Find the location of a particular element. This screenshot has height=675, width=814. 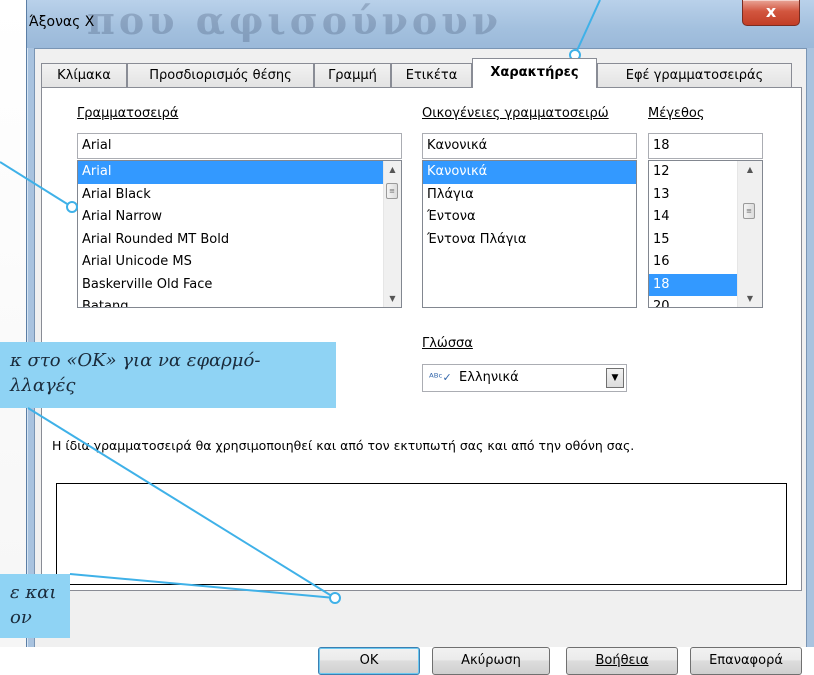

language-select: ᴬᴮᶜ✓ Ελληνικά ▼ is located at coordinates (524, 378).